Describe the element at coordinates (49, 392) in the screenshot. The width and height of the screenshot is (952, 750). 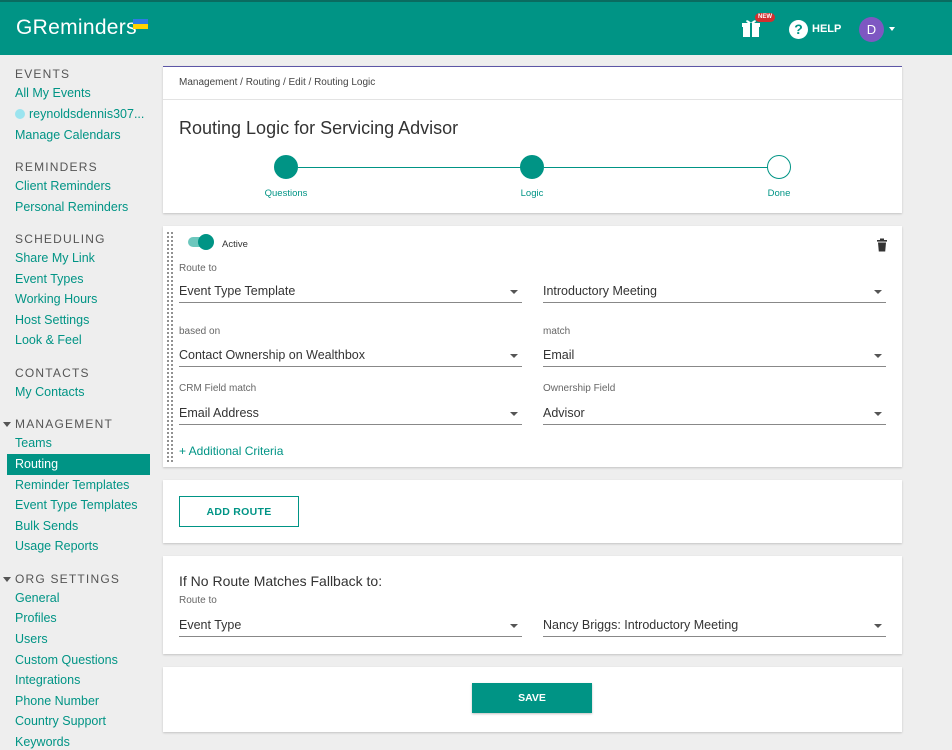
I see `sidebar-item-my-contacts: My Contacts` at that location.